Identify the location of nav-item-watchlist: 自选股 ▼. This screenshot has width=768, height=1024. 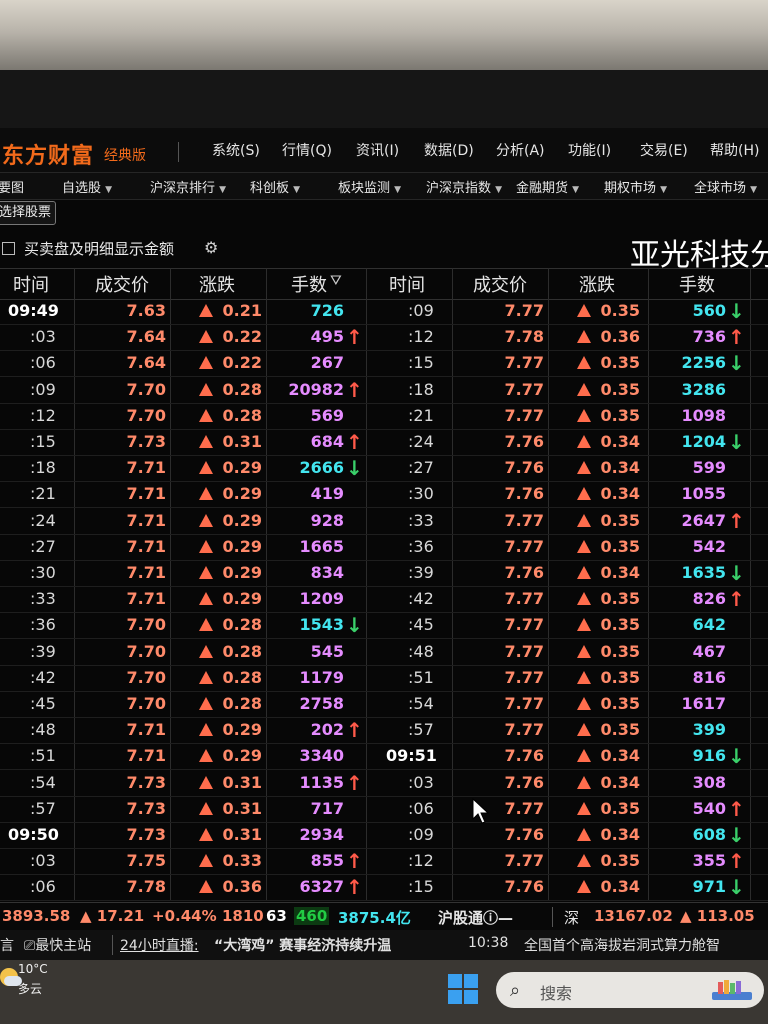
(87, 186).